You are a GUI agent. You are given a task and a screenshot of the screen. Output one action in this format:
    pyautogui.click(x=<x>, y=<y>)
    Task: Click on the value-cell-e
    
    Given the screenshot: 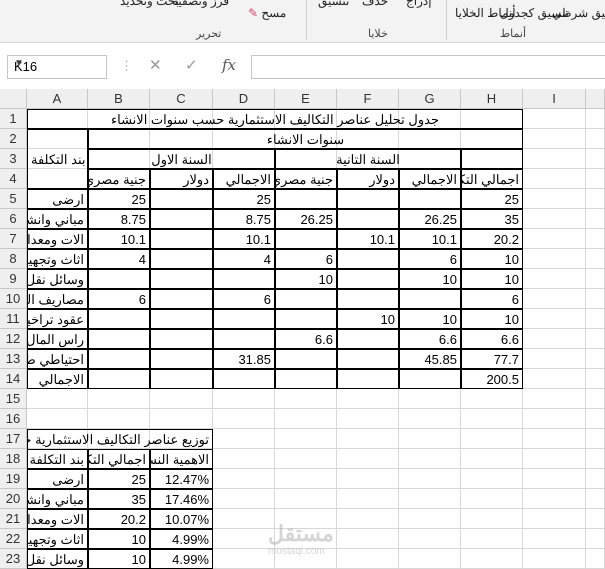 What is the action you would take?
    pyautogui.click(x=306, y=379)
    